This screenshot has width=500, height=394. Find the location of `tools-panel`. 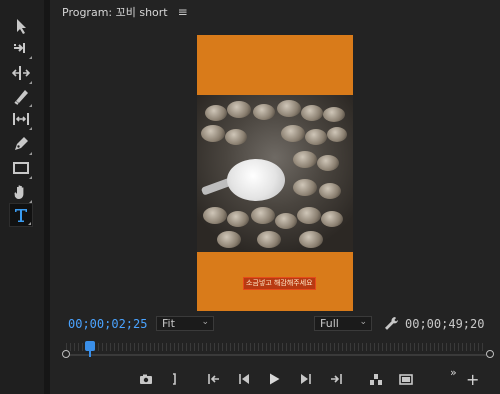

tools-panel is located at coordinates (22, 197).